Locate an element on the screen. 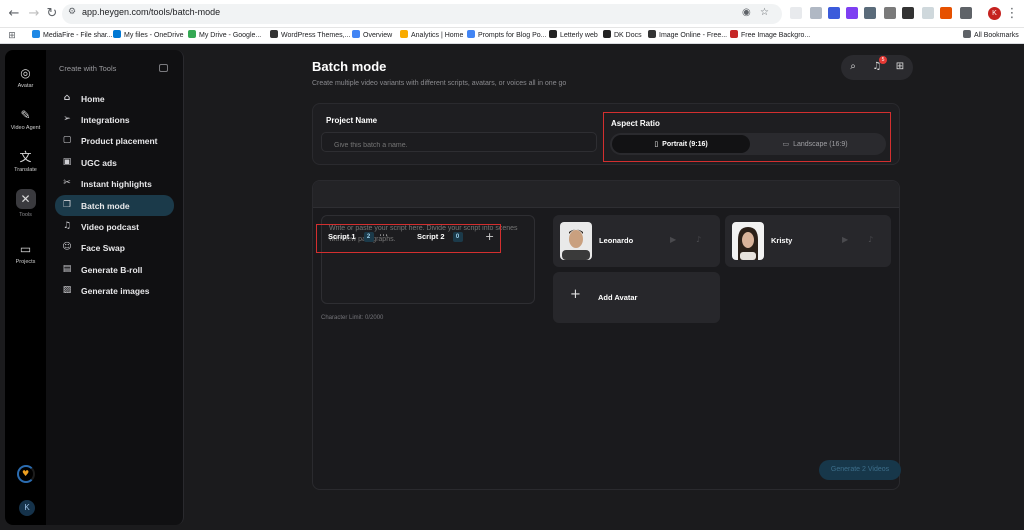 This screenshot has width=1024, height=530. sidebar-item-label: Home is located at coordinates (93, 99).